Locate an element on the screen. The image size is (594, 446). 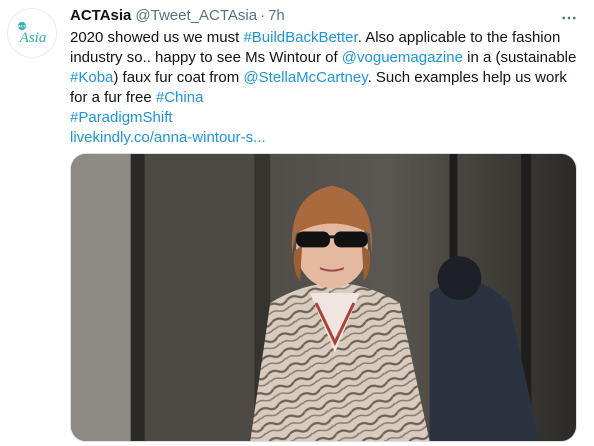
tweet-text-segment: . Also applicable to the fashion is located at coordinates (459, 37).